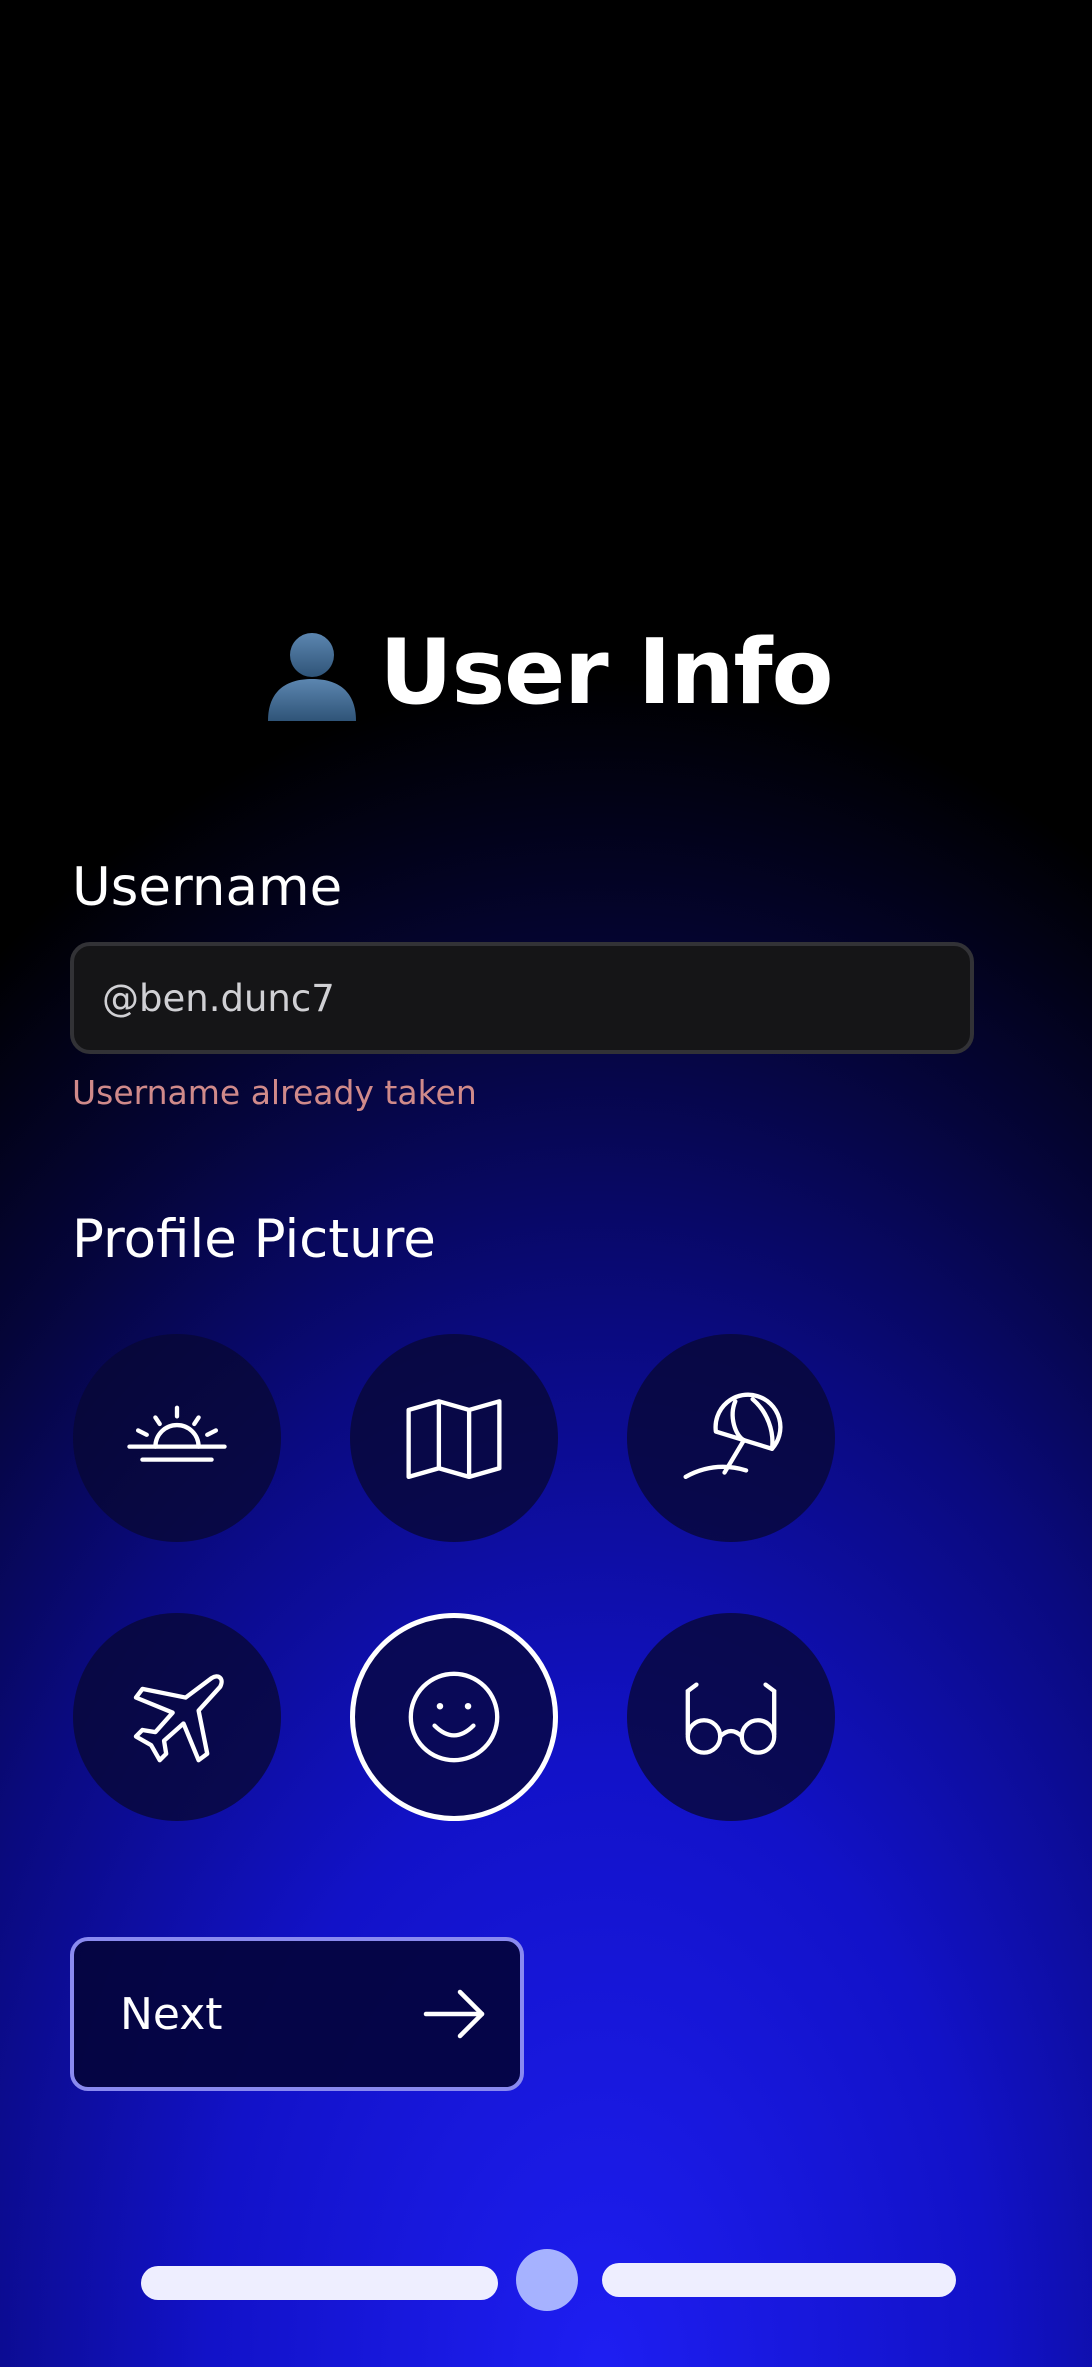 The width and height of the screenshot is (1092, 2367). I want to click on avatar-option-map, so click(454, 1438).